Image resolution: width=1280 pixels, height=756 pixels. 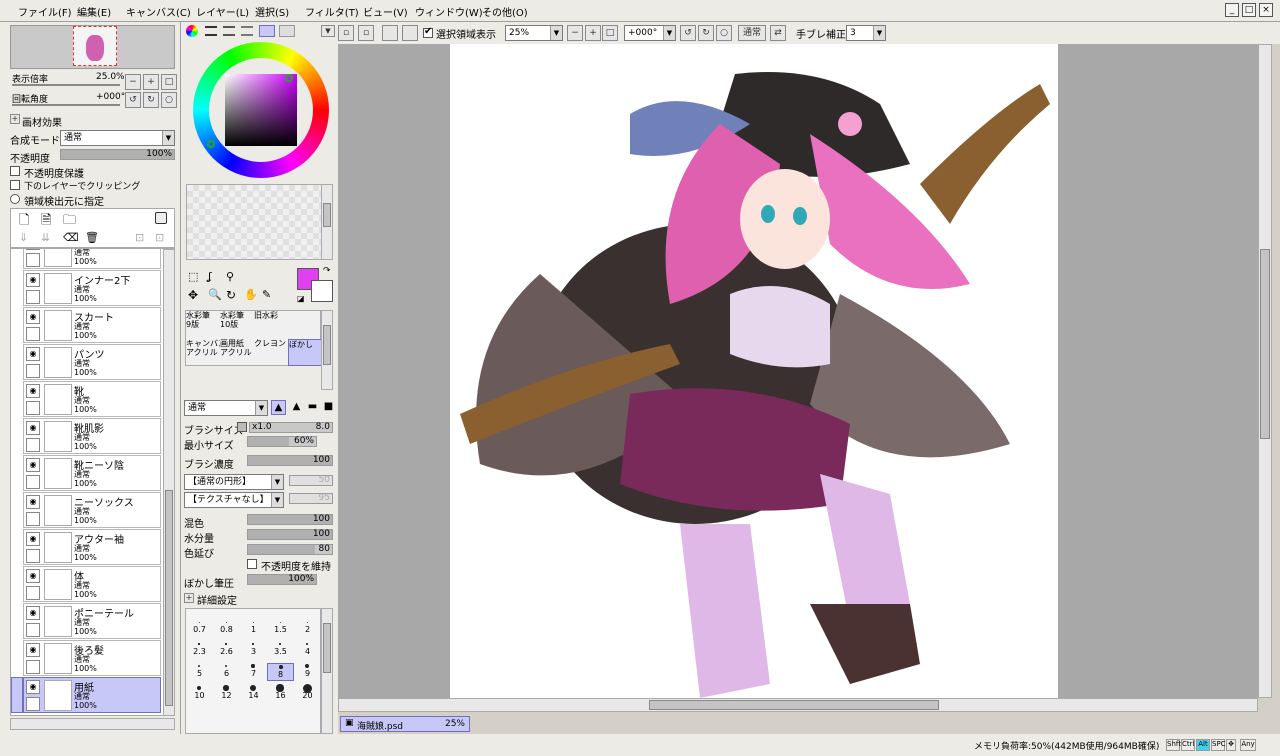 I want to click on nav-zoom-reset-icon: □, so click(x=169, y=82).